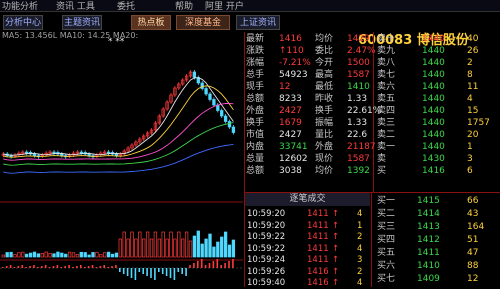  What do you see at coordinates (318, 214) in the screenshot?
I see `tick-price: 1411` at bounding box center [318, 214].